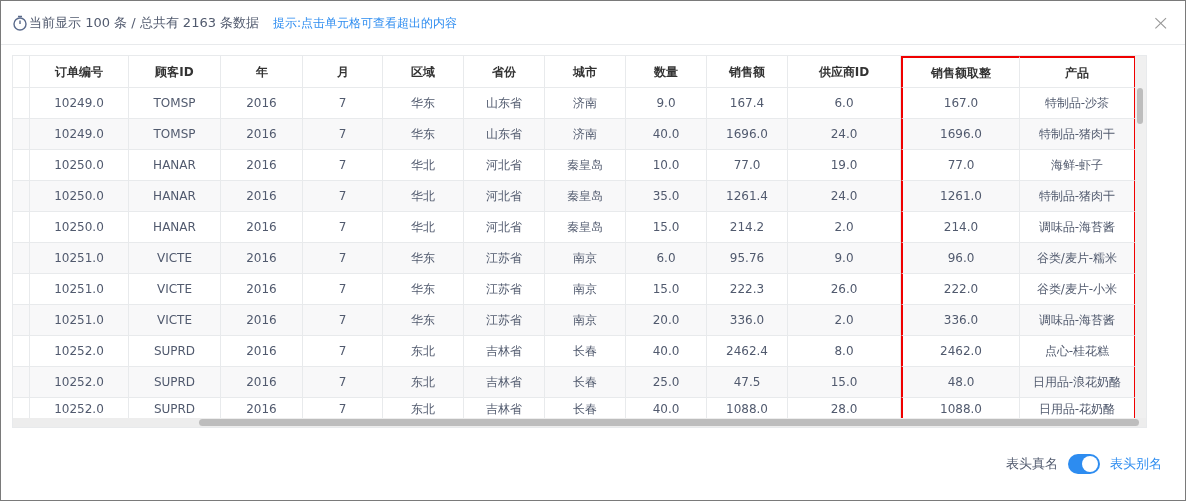 This screenshot has height=501, width=1186. What do you see at coordinates (144, 22) in the screenshot?
I see `record-count-text: 当前显示 100 条 / 总共有 2163 条数据` at bounding box center [144, 22].